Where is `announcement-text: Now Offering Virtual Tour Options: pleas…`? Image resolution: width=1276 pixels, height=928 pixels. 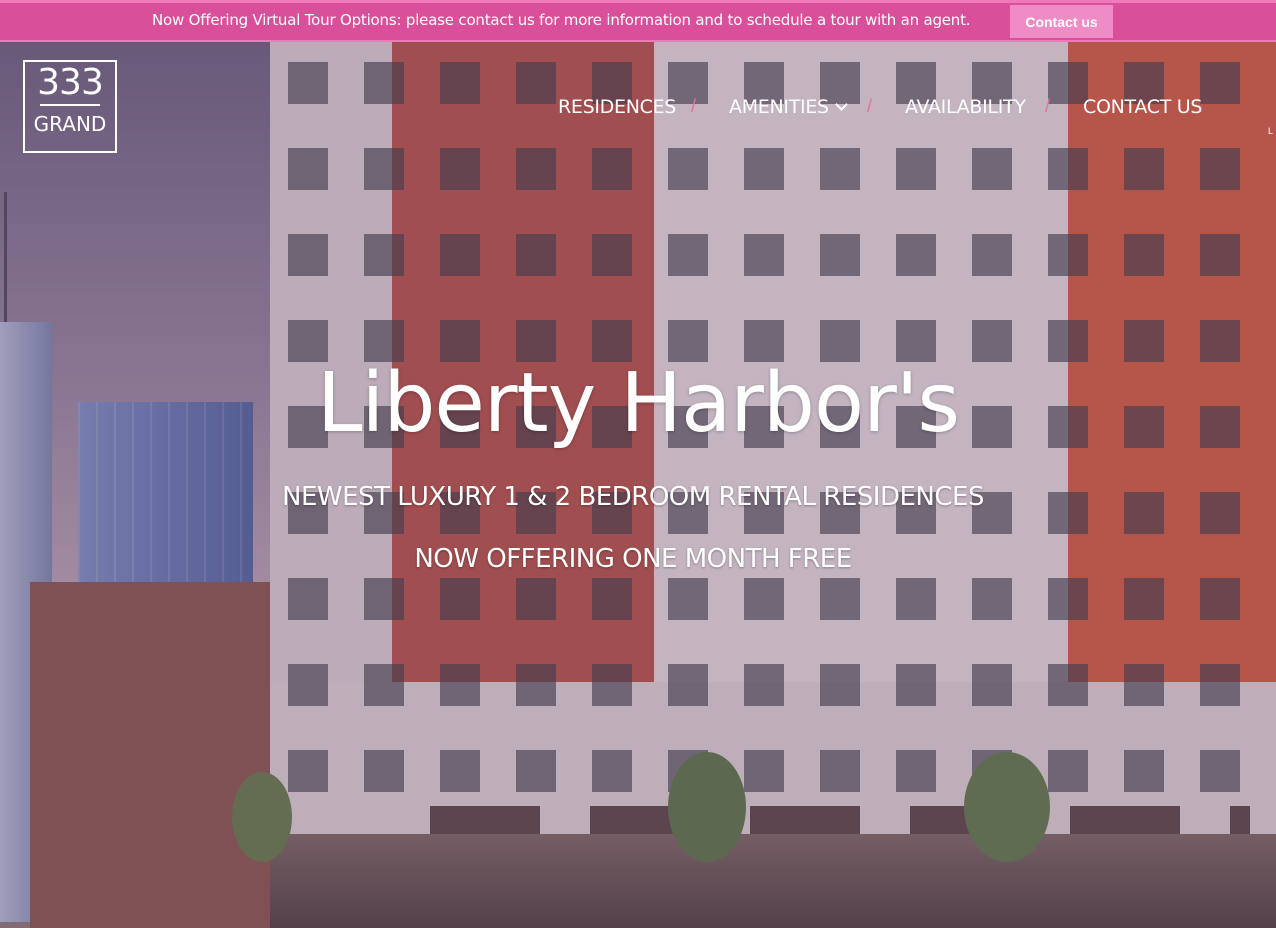 announcement-text: Now Offering Virtual Tour Options: pleas… is located at coordinates (561, 20).